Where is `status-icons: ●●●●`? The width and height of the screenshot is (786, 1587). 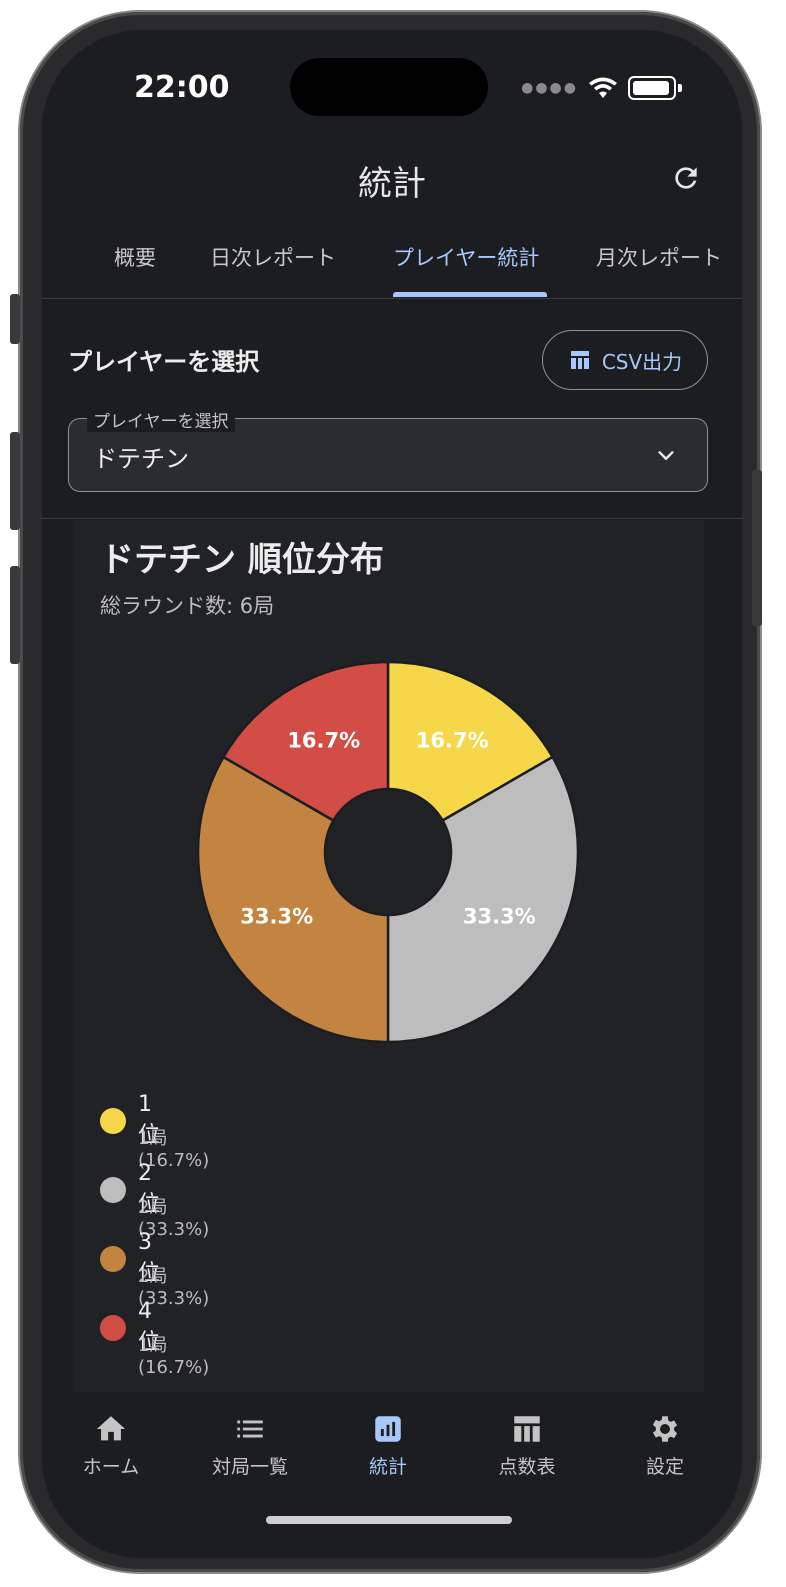 status-icons: ●●●● is located at coordinates (601, 88).